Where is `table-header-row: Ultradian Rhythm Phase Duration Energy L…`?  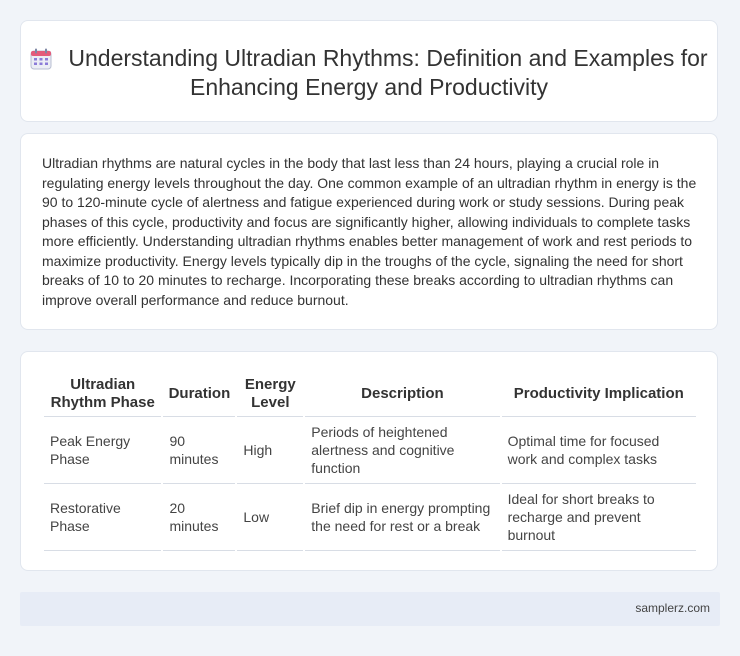 table-header-row: Ultradian Rhythm Phase Duration Energy L… is located at coordinates (370, 393).